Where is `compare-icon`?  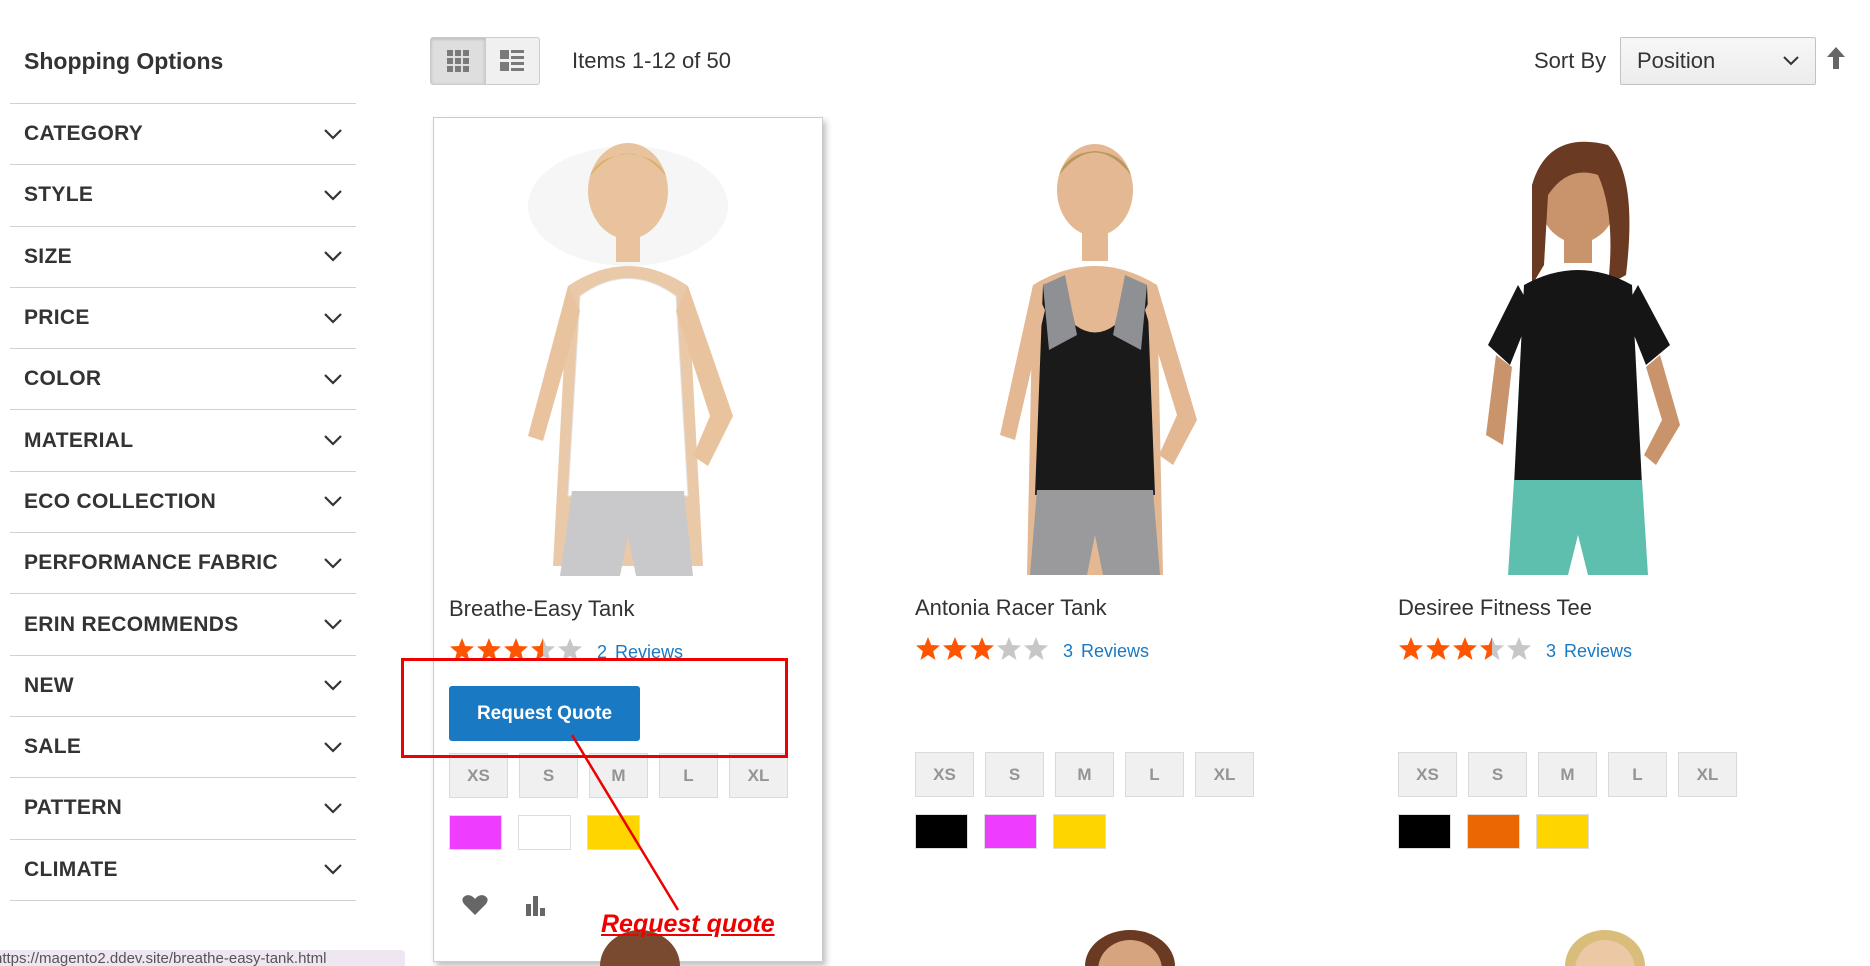
compare-icon is located at coordinates (536, 905).